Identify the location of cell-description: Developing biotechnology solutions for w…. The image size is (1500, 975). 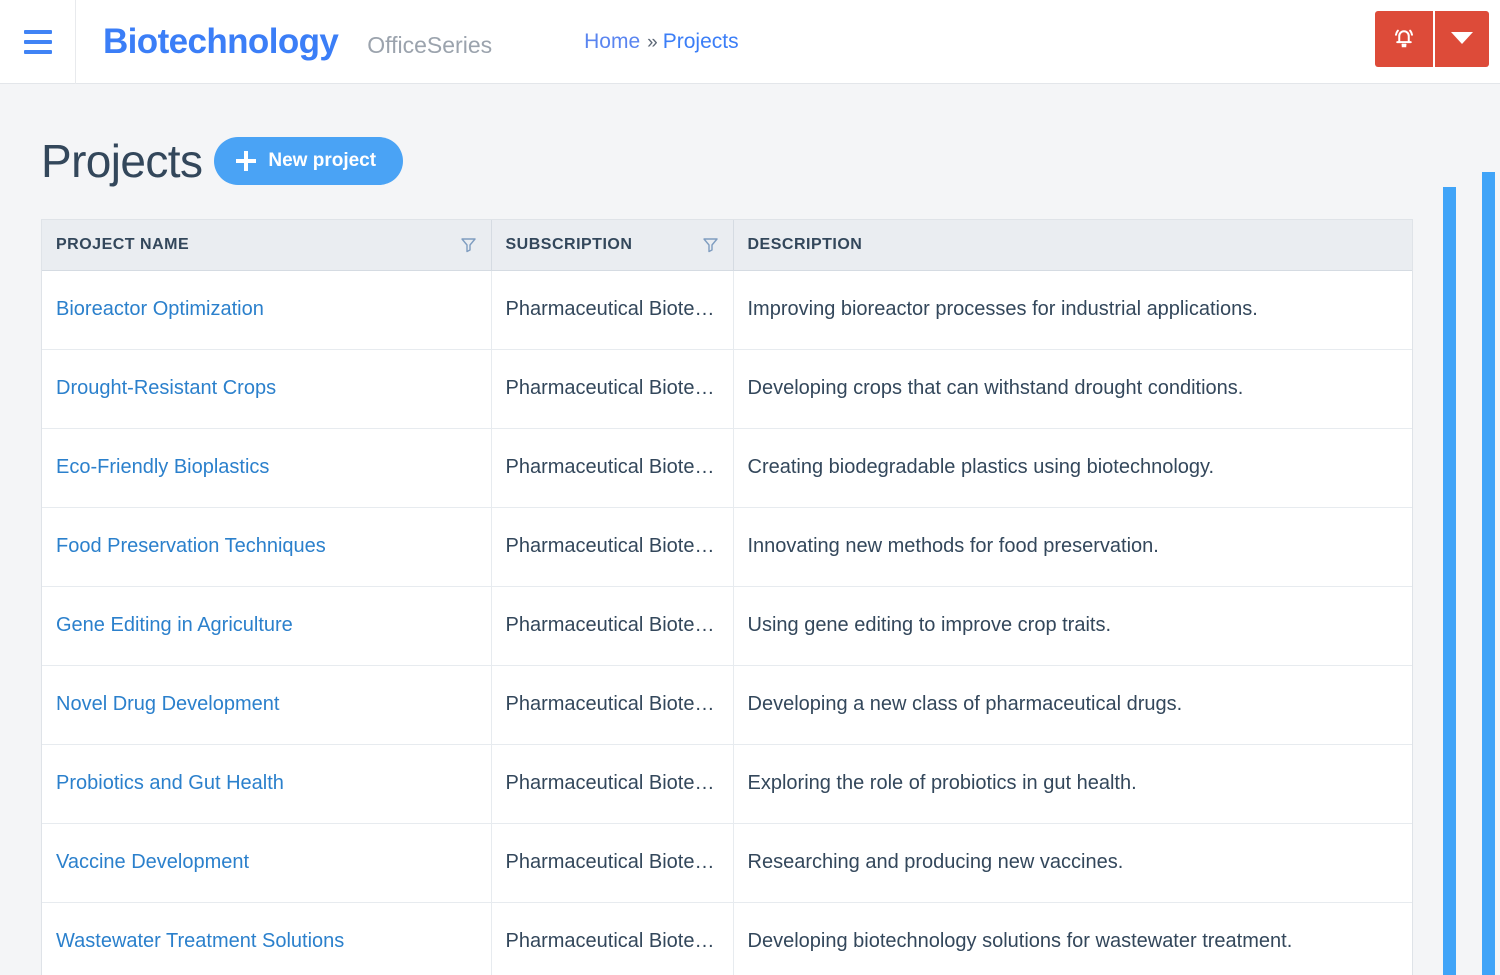
(1072, 938).